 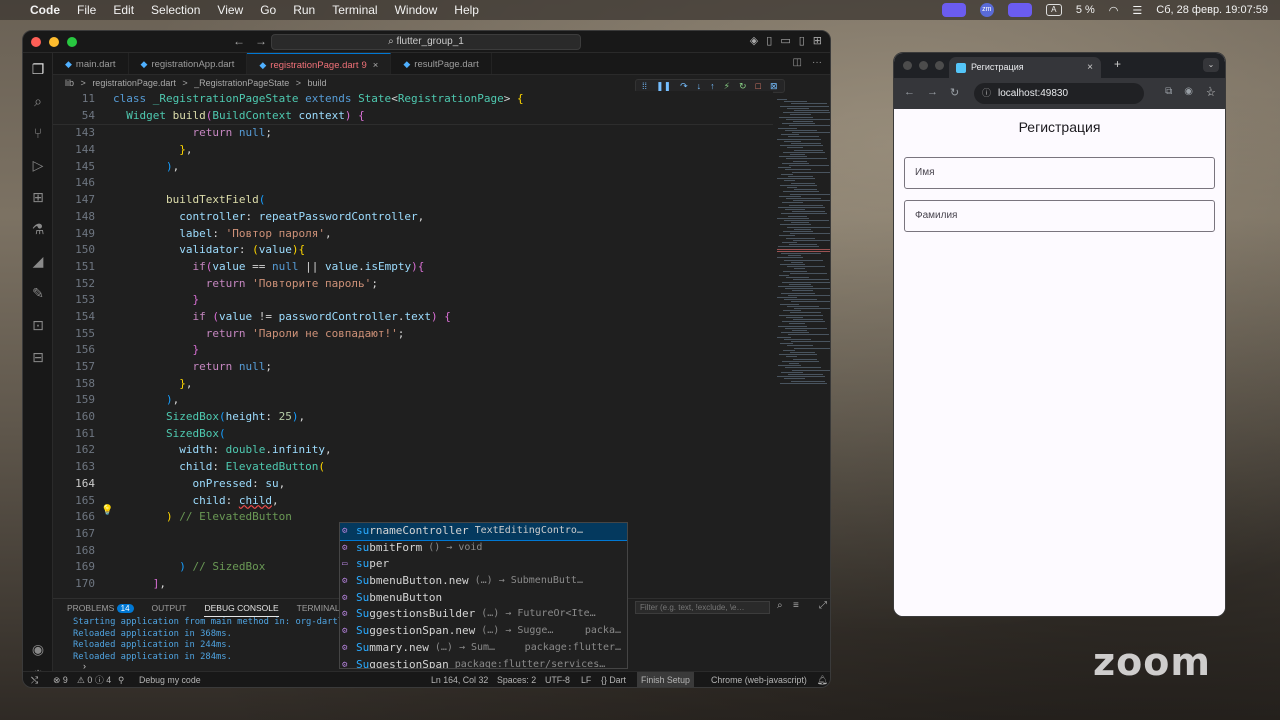 I want to click on line-code: onPressed: su,, so click(x=199, y=484).